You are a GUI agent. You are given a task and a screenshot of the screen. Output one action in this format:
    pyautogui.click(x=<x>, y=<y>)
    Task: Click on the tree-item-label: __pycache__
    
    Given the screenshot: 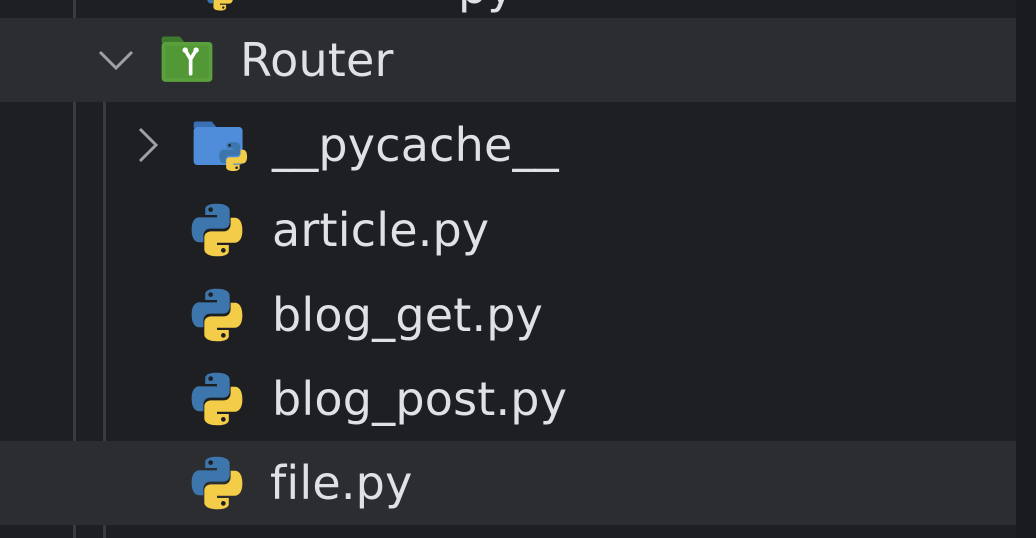 What is the action you would take?
    pyautogui.click(x=415, y=145)
    